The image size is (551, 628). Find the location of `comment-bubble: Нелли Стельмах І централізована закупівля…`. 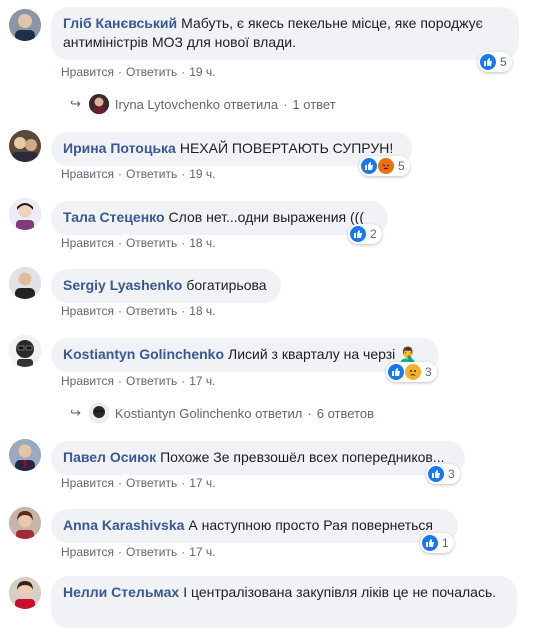

comment-bubble: Нелли Стельмах І централізована закупівля… is located at coordinates (284, 602).